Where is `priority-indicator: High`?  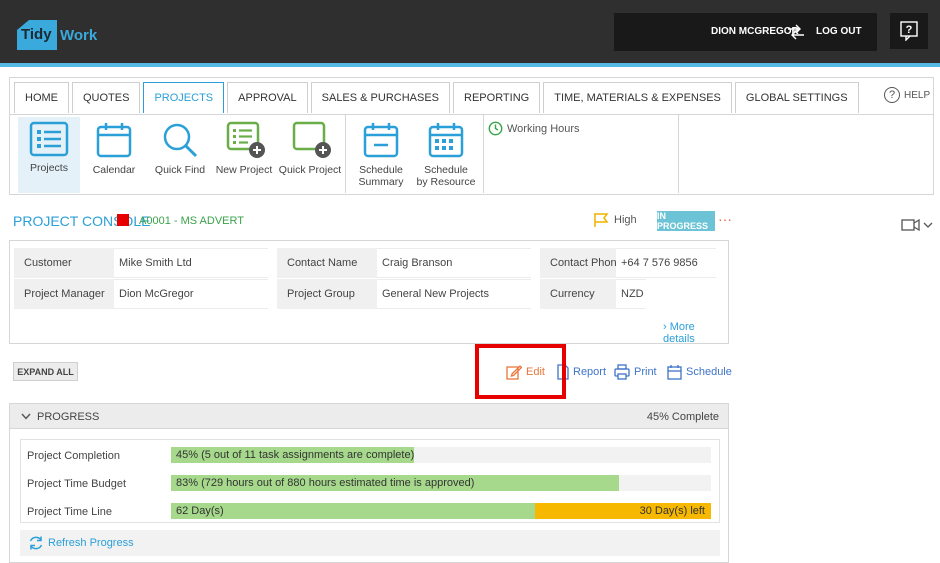 priority-indicator: High is located at coordinates (615, 220).